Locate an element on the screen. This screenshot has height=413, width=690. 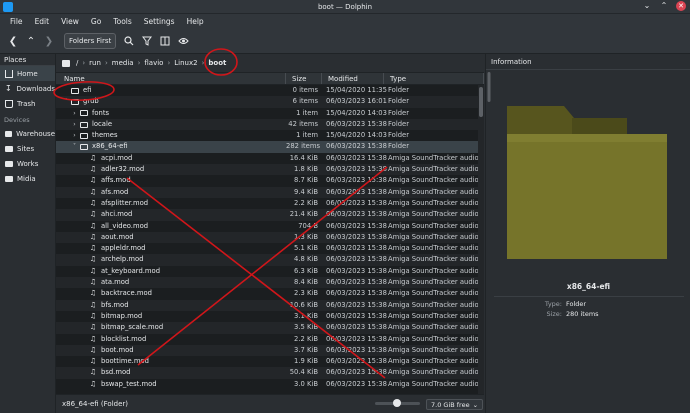
minimize-icon: ⌄ is located at coordinates (647, 6).